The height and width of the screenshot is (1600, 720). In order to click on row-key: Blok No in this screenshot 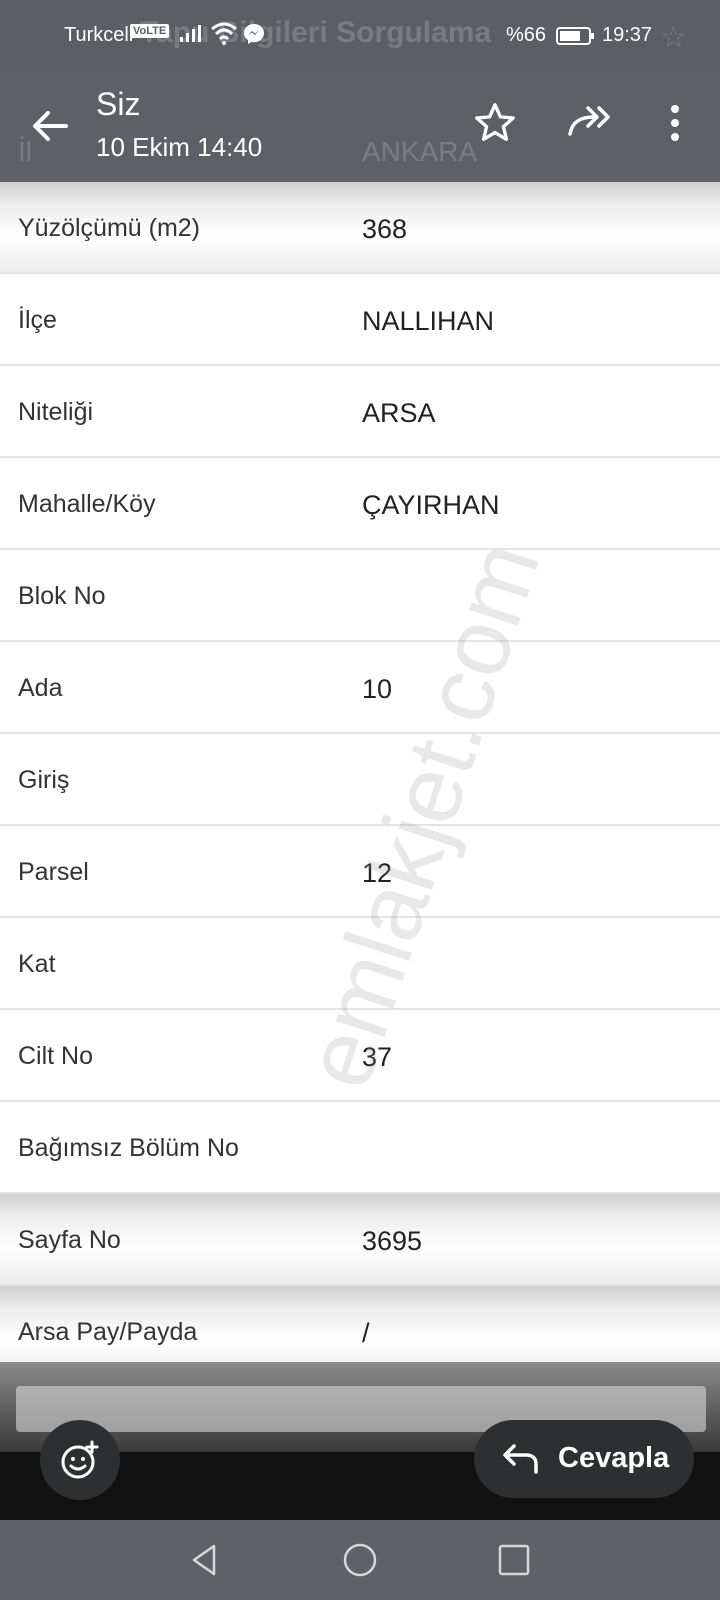, I will do `click(62, 596)`.